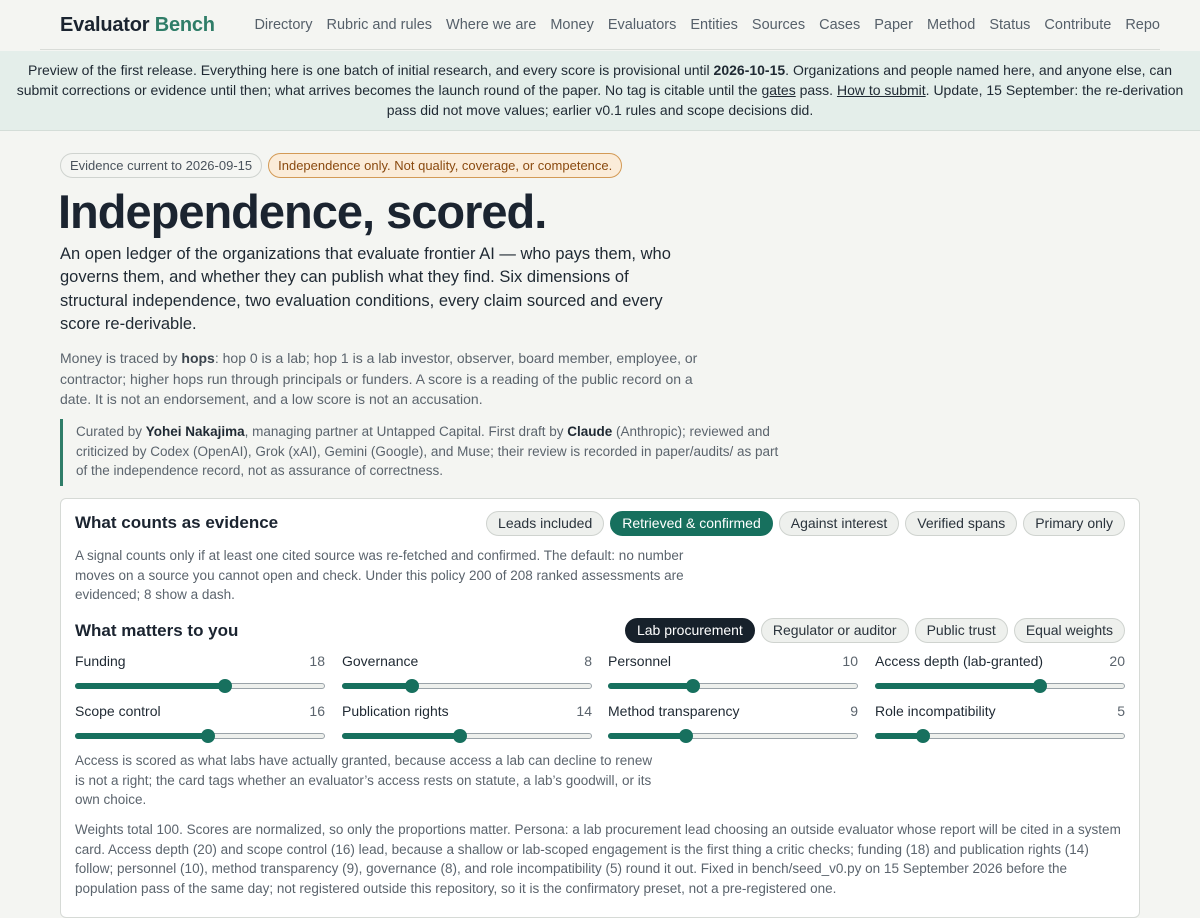 The image size is (1200, 918). What do you see at coordinates (467, 675) in the screenshot?
I see `weight-slider: Governance 8` at bounding box center [467, 675].